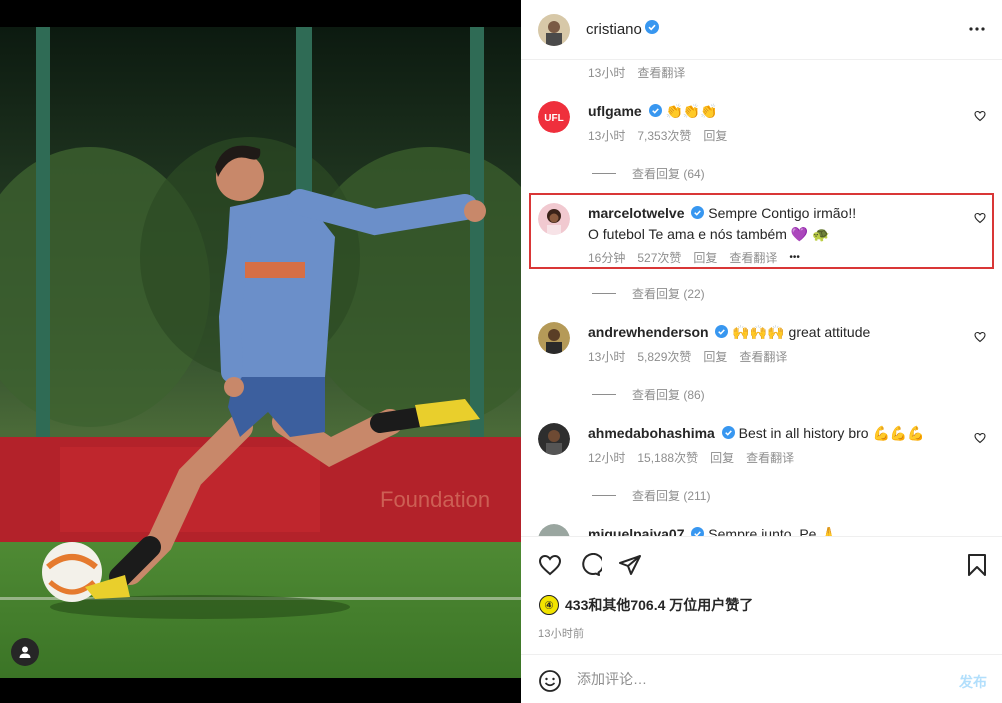  I want to click on view-replies-label: 查看回复 (64), so click(668, 174).